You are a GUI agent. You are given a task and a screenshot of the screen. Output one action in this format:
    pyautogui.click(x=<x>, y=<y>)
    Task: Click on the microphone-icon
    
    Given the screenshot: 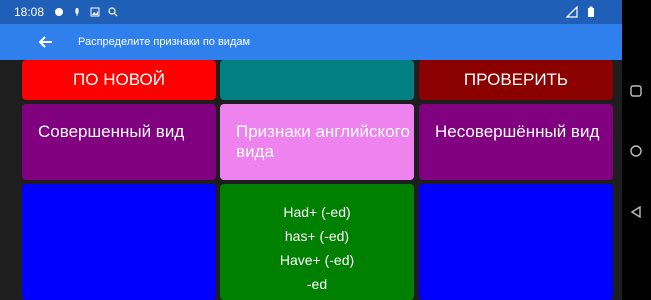 What is the action you would take?
    pyautogui.click(x=77, y=12)
    